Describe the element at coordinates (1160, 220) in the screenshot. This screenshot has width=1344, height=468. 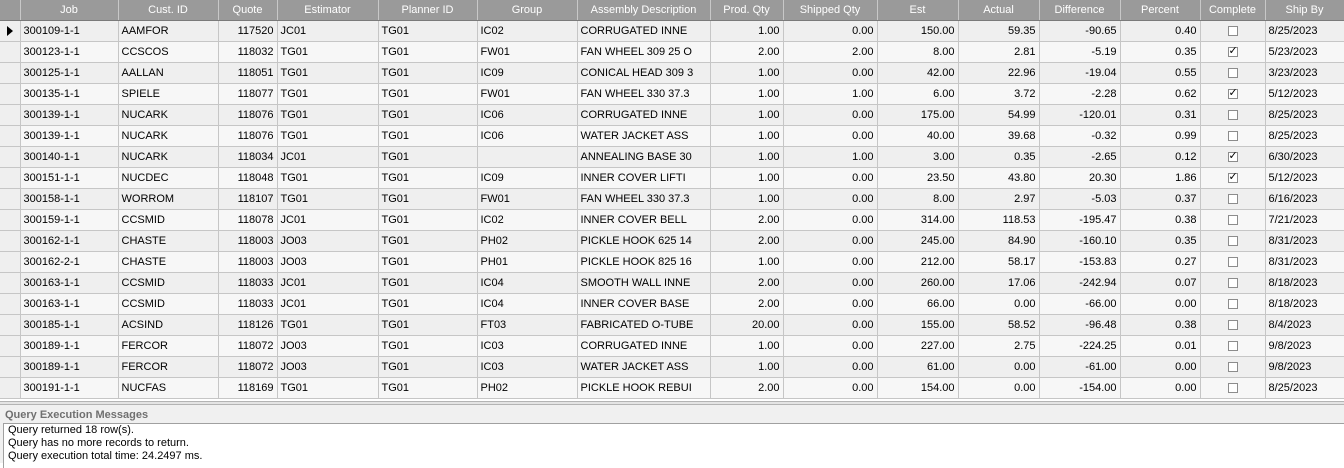
I see `cell-percent: 0.38` at that location.